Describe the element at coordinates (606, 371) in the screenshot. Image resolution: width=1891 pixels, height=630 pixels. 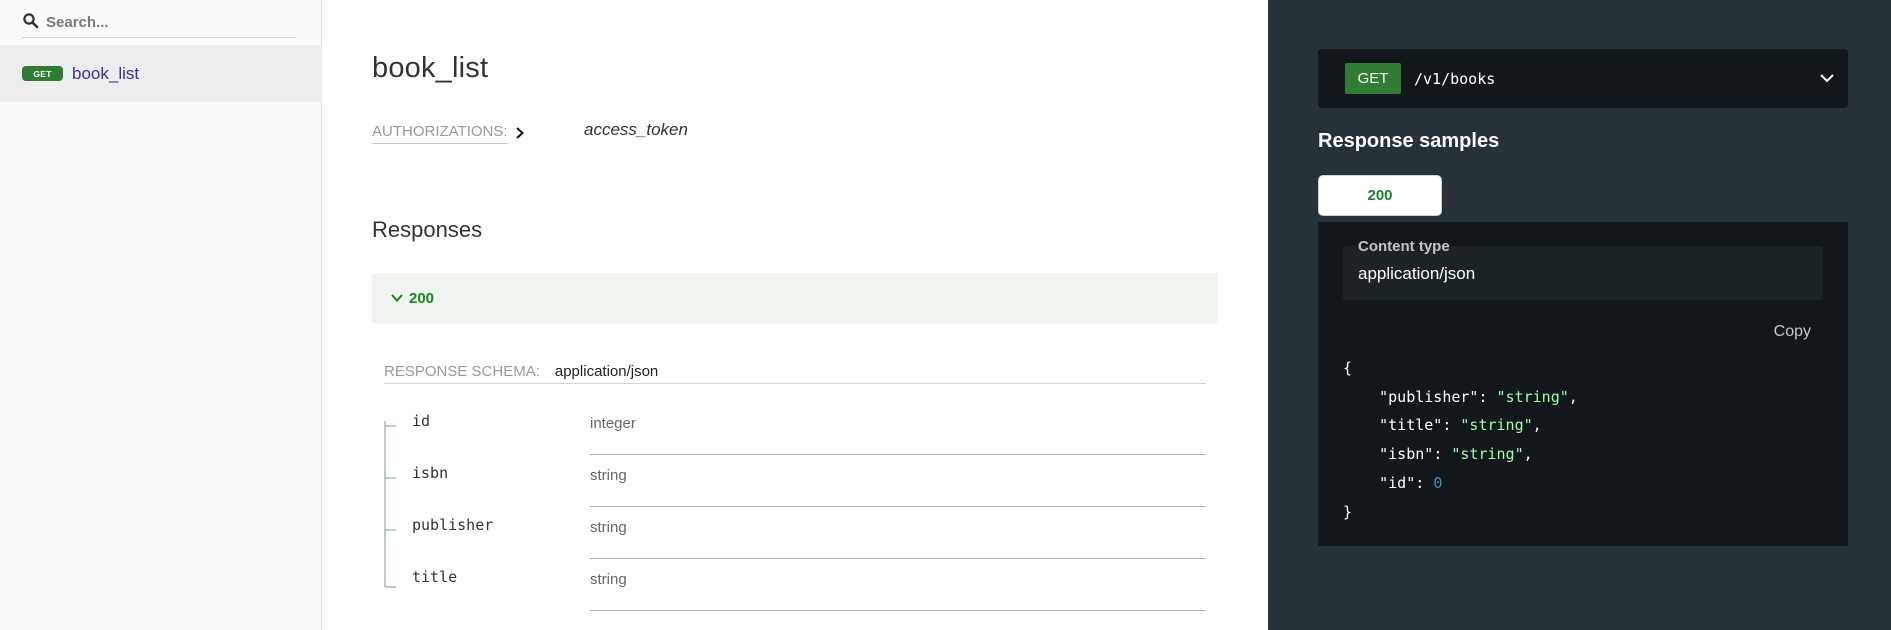
I see `response-schema-value: application/json` at that location.